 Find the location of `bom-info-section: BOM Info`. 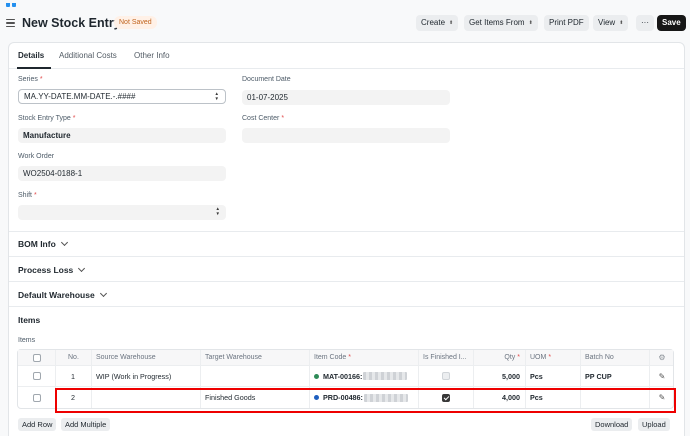

bom-info-section: BOM Info is located at coordinates (43, 243).